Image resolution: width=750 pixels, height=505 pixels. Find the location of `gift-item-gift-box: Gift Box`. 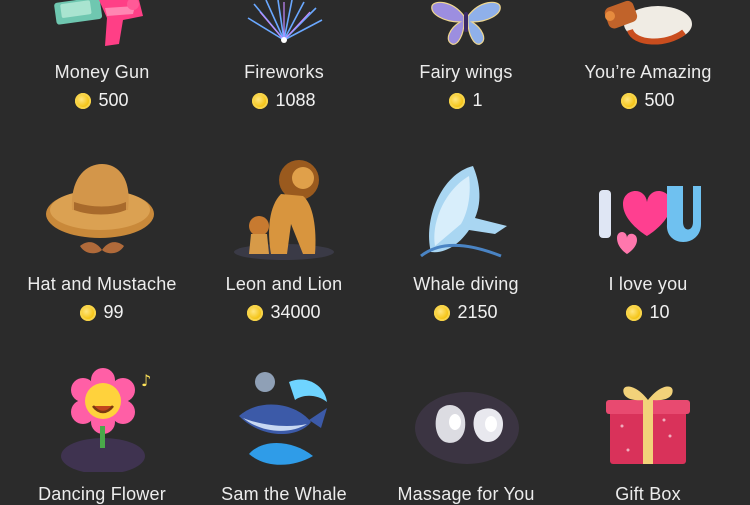

gift-item-gift-box: Gift Box is located at coordinates (648, 432).